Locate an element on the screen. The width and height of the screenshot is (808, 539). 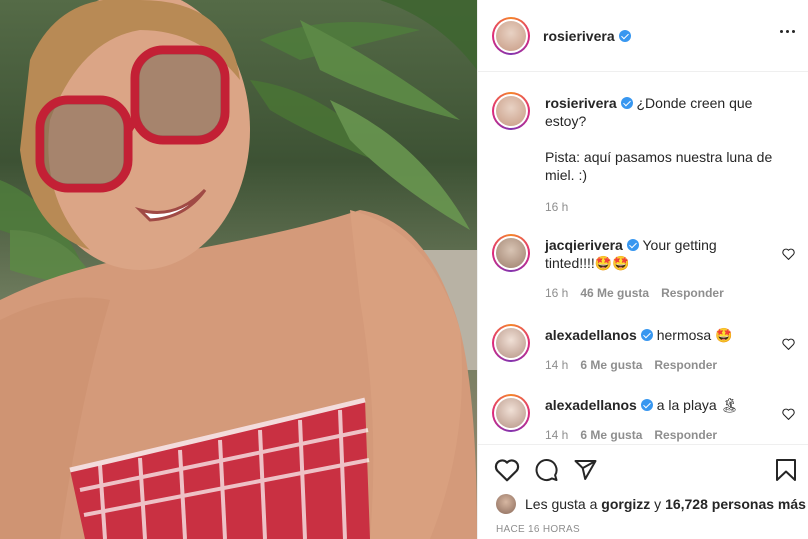
likes-conj: y is located at coordinates (658, 504).